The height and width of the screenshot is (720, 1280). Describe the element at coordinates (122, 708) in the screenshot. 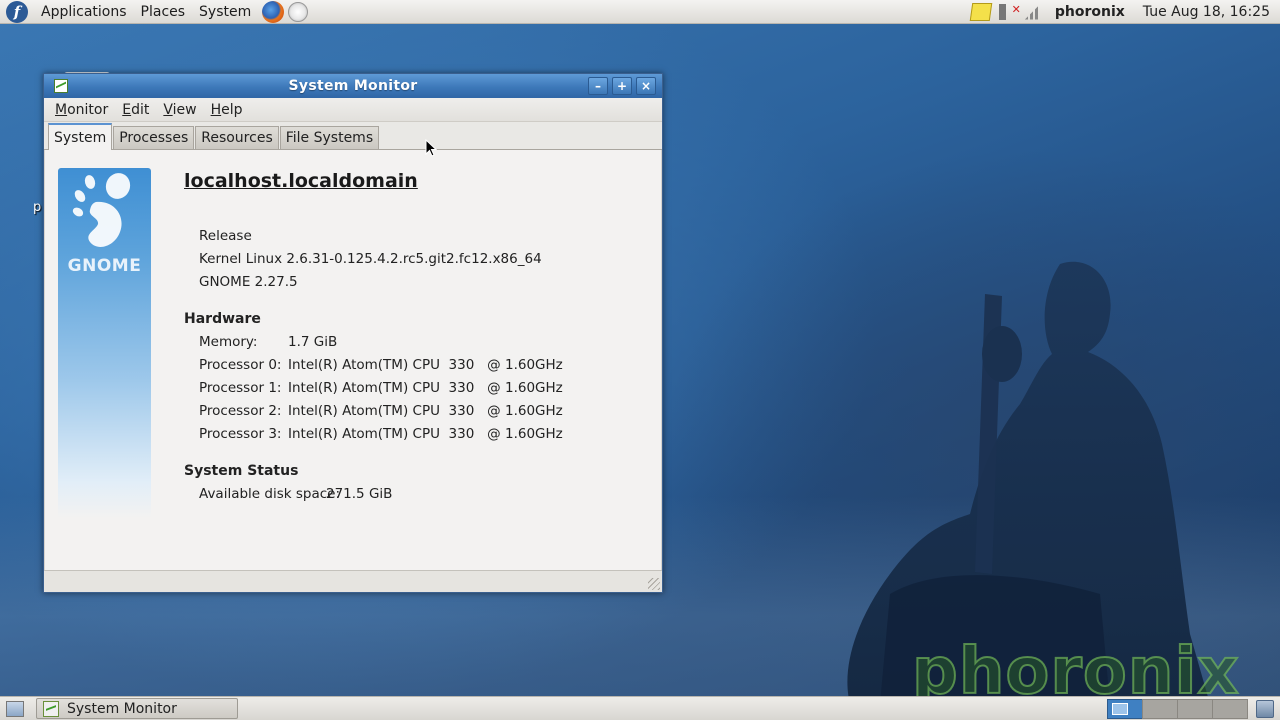

I see `taskbar-item-label: System Monitor` at that location.